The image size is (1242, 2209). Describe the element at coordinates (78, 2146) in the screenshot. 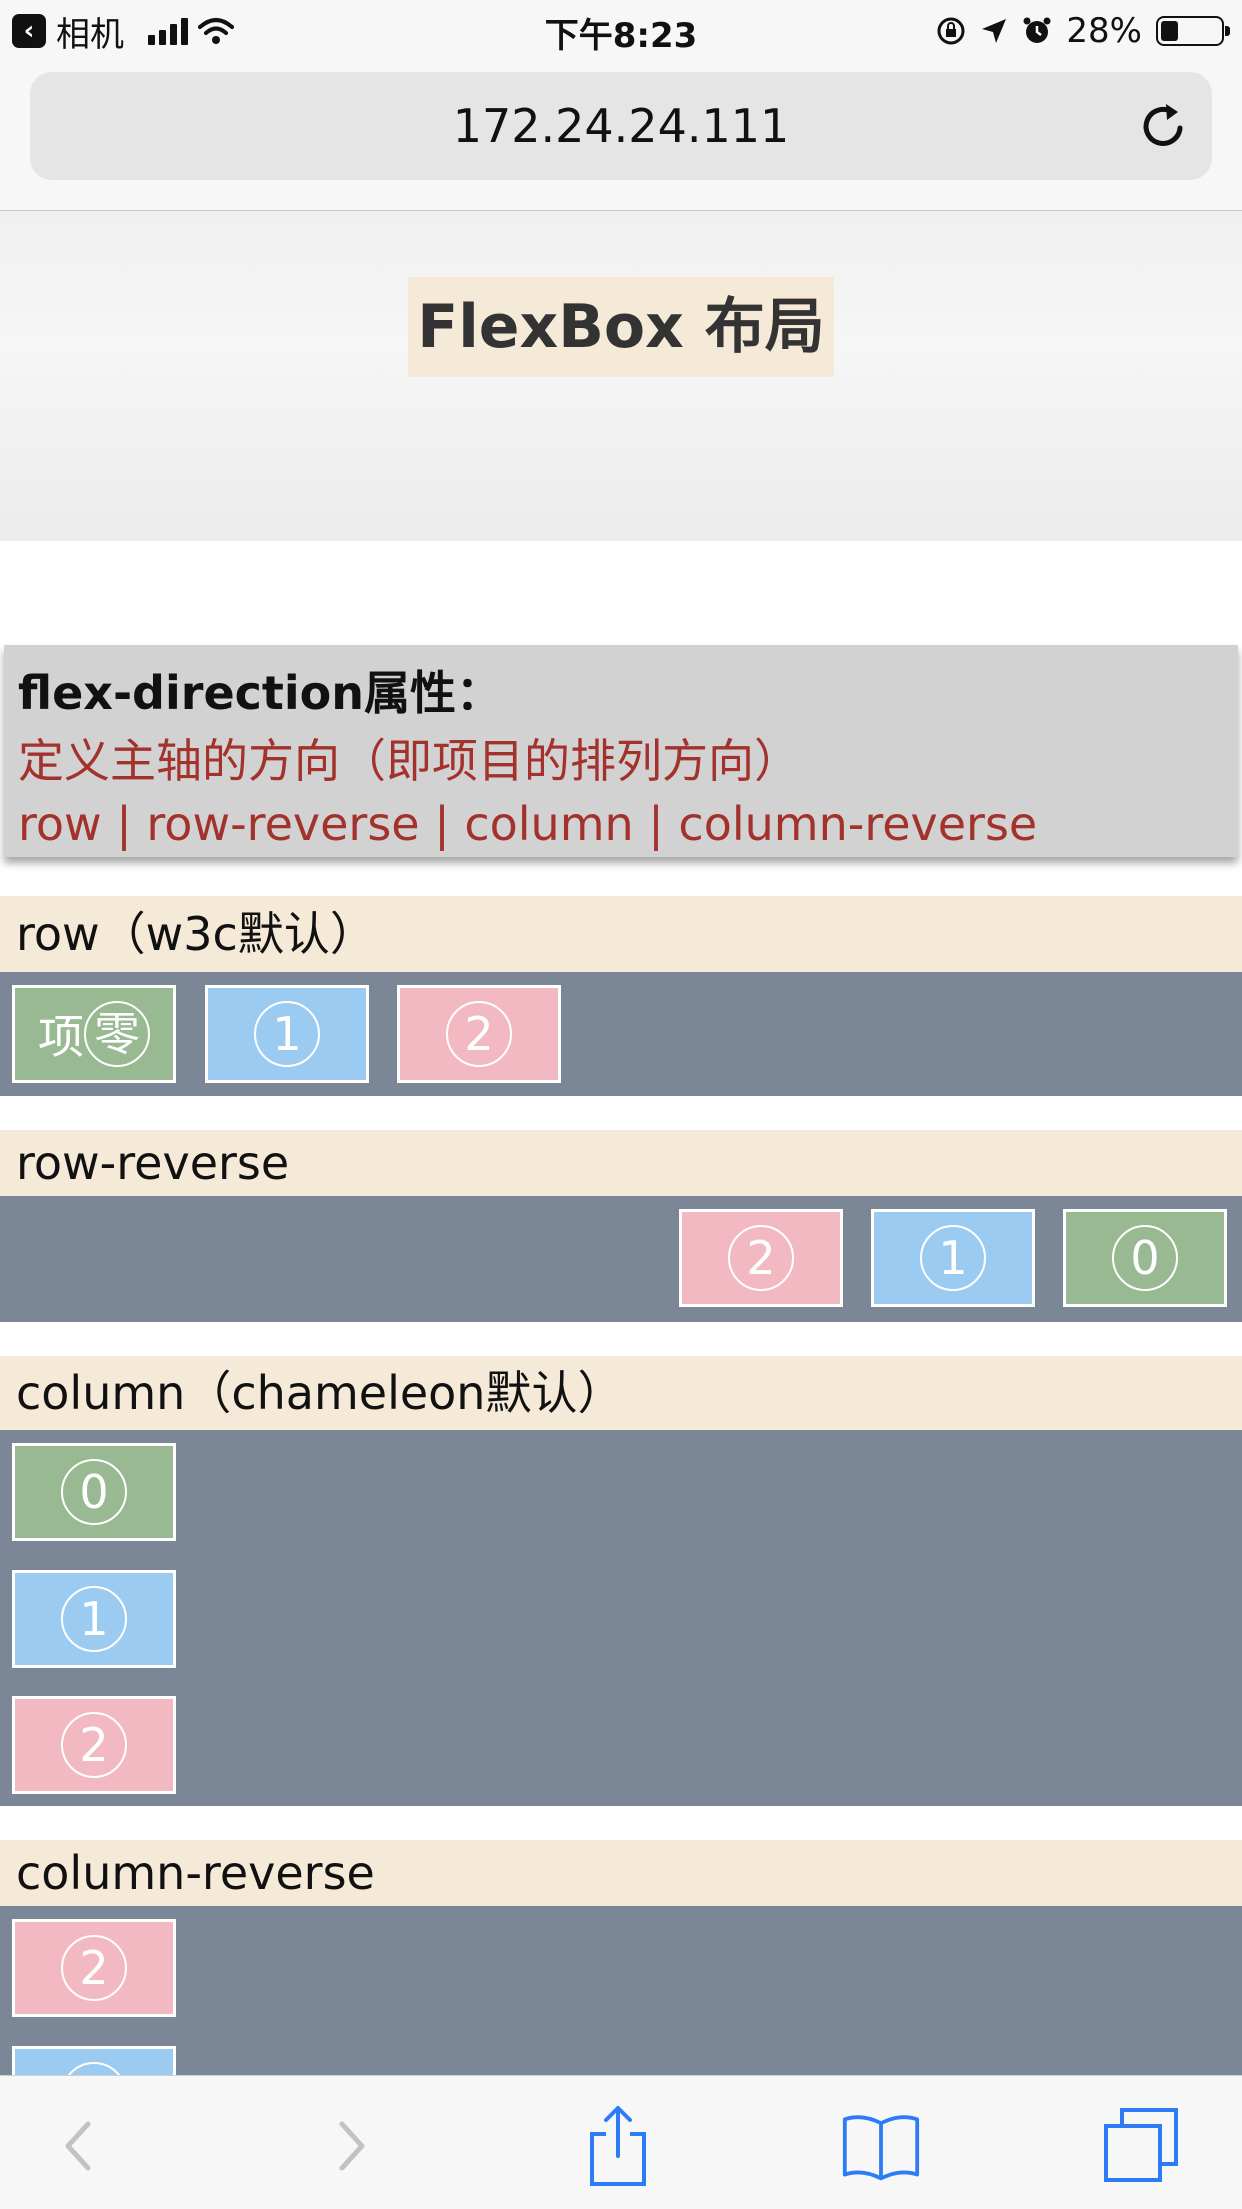

I see `back-arrow-icon` at that location.